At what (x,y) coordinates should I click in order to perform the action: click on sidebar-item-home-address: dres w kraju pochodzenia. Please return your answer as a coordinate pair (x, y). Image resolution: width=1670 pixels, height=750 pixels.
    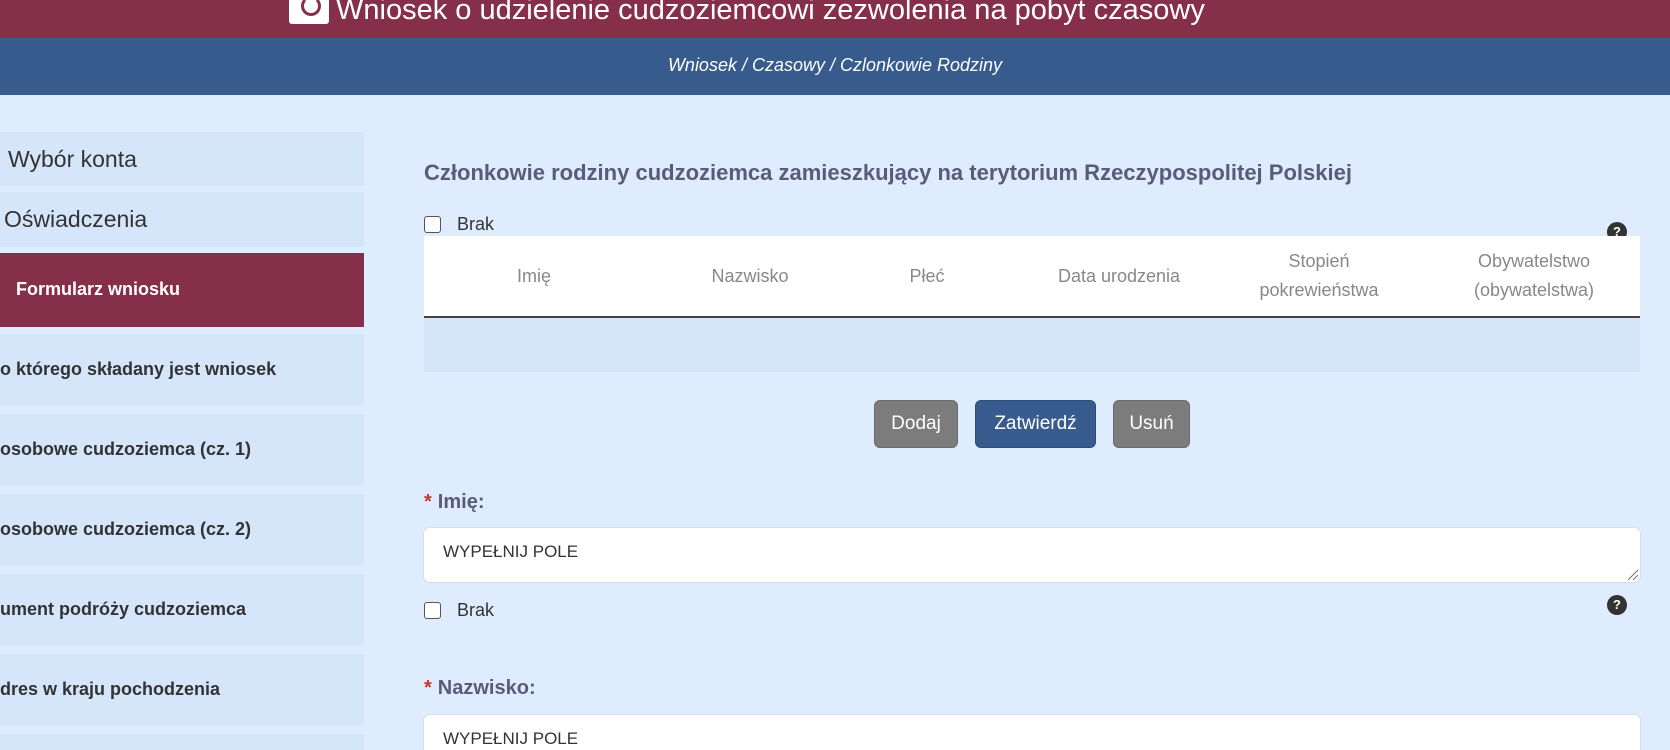
    Looking at the image, I should click on (182, 690).